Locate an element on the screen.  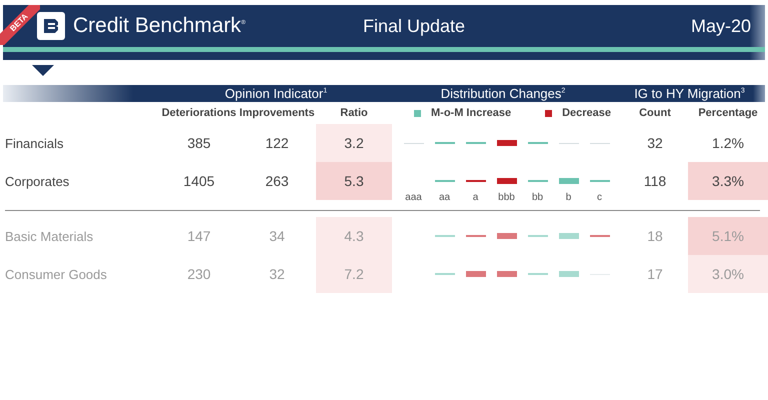
column-header: Improvements is located at coordinates (277, 113).